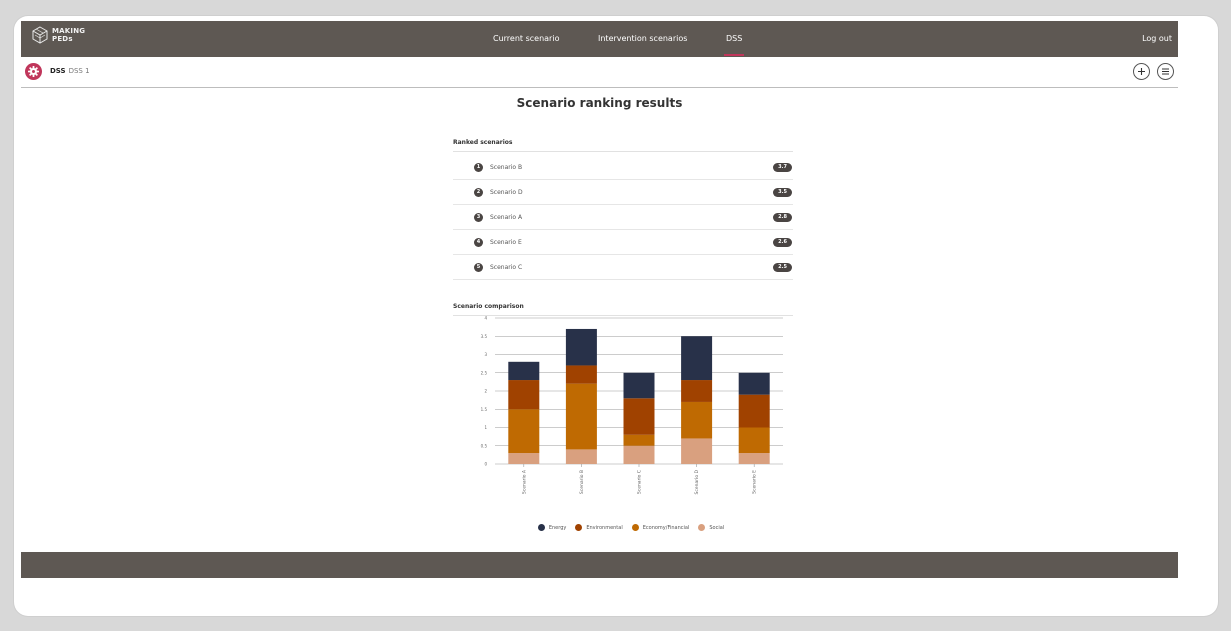  Describe the element at coordinates (506, 167) in the screenshot. I see `scenario-name: Scenario B` at that location.